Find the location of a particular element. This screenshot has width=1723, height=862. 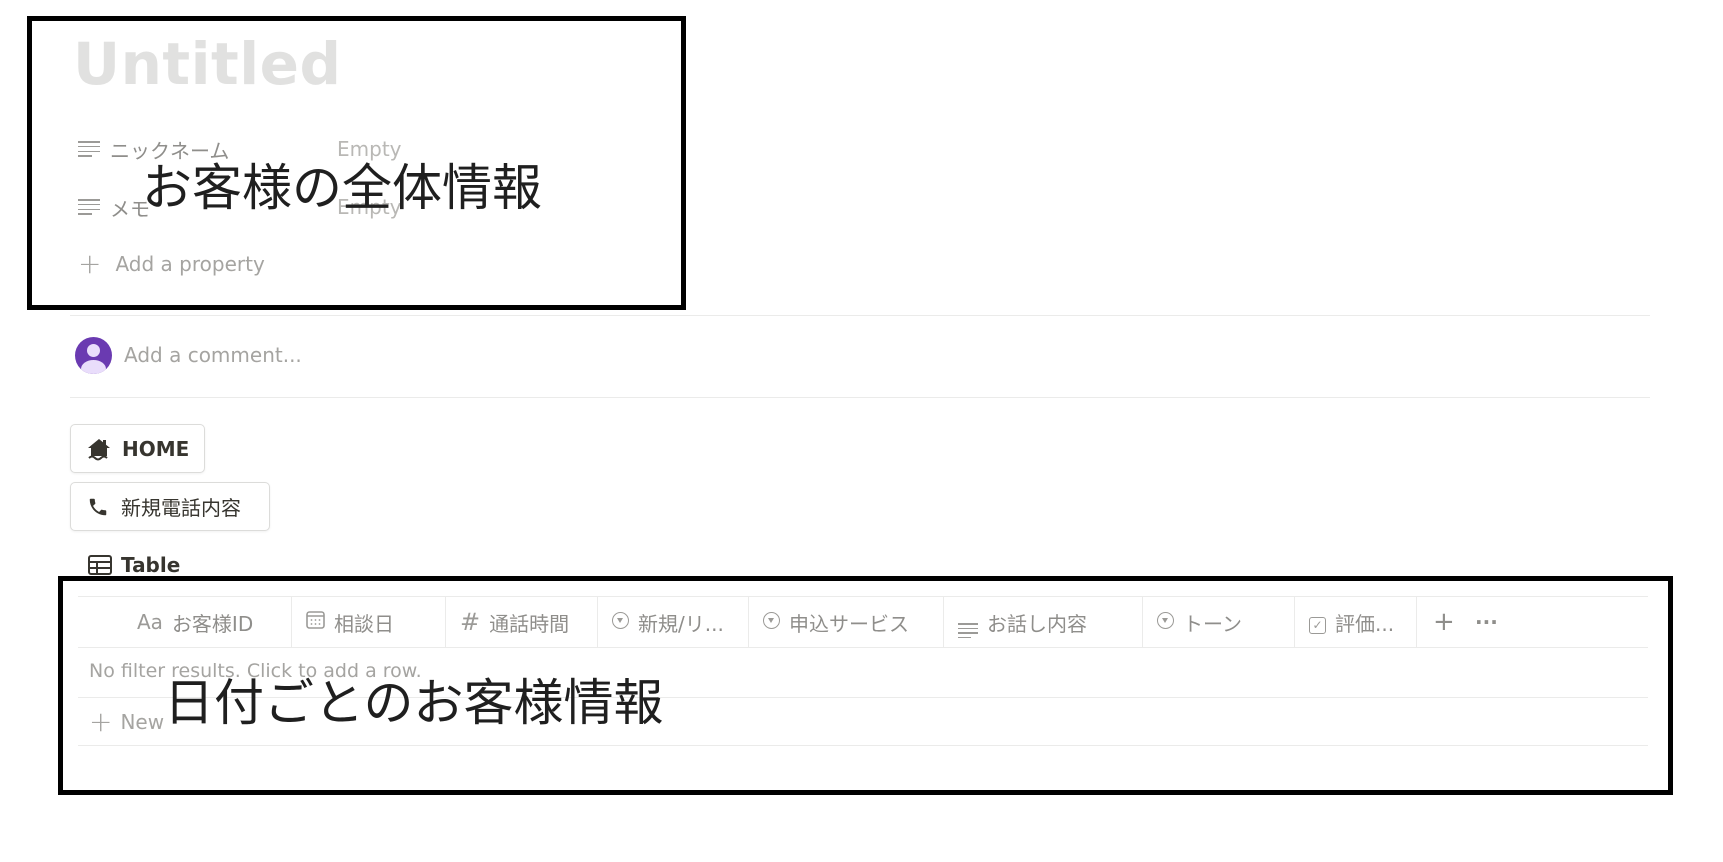

tab-table: Table is located at coordinates (134, 565).